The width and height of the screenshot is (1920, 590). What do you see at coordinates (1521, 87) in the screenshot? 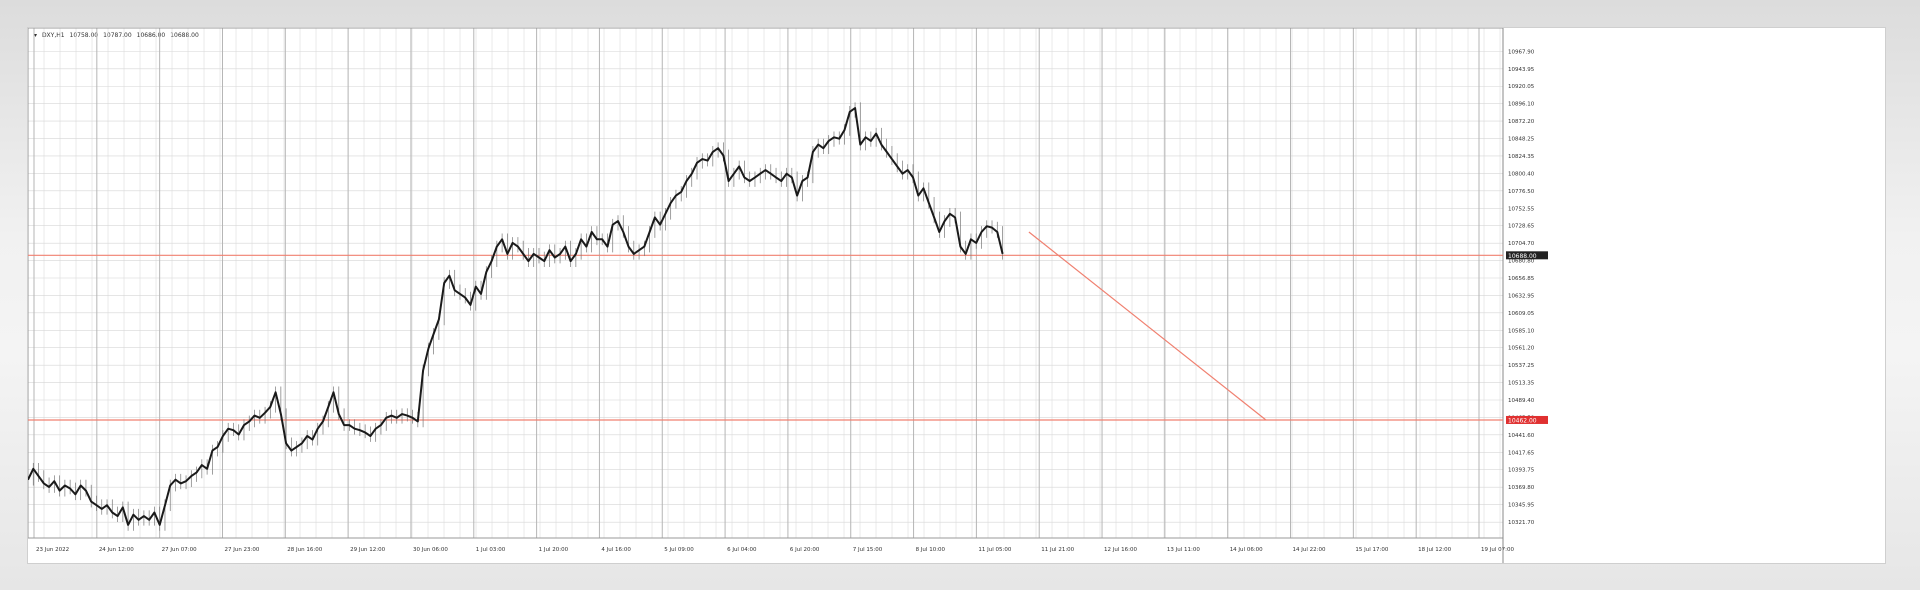
I see `y-tick-label: 10920.05` at bounding box center [1521, 87].